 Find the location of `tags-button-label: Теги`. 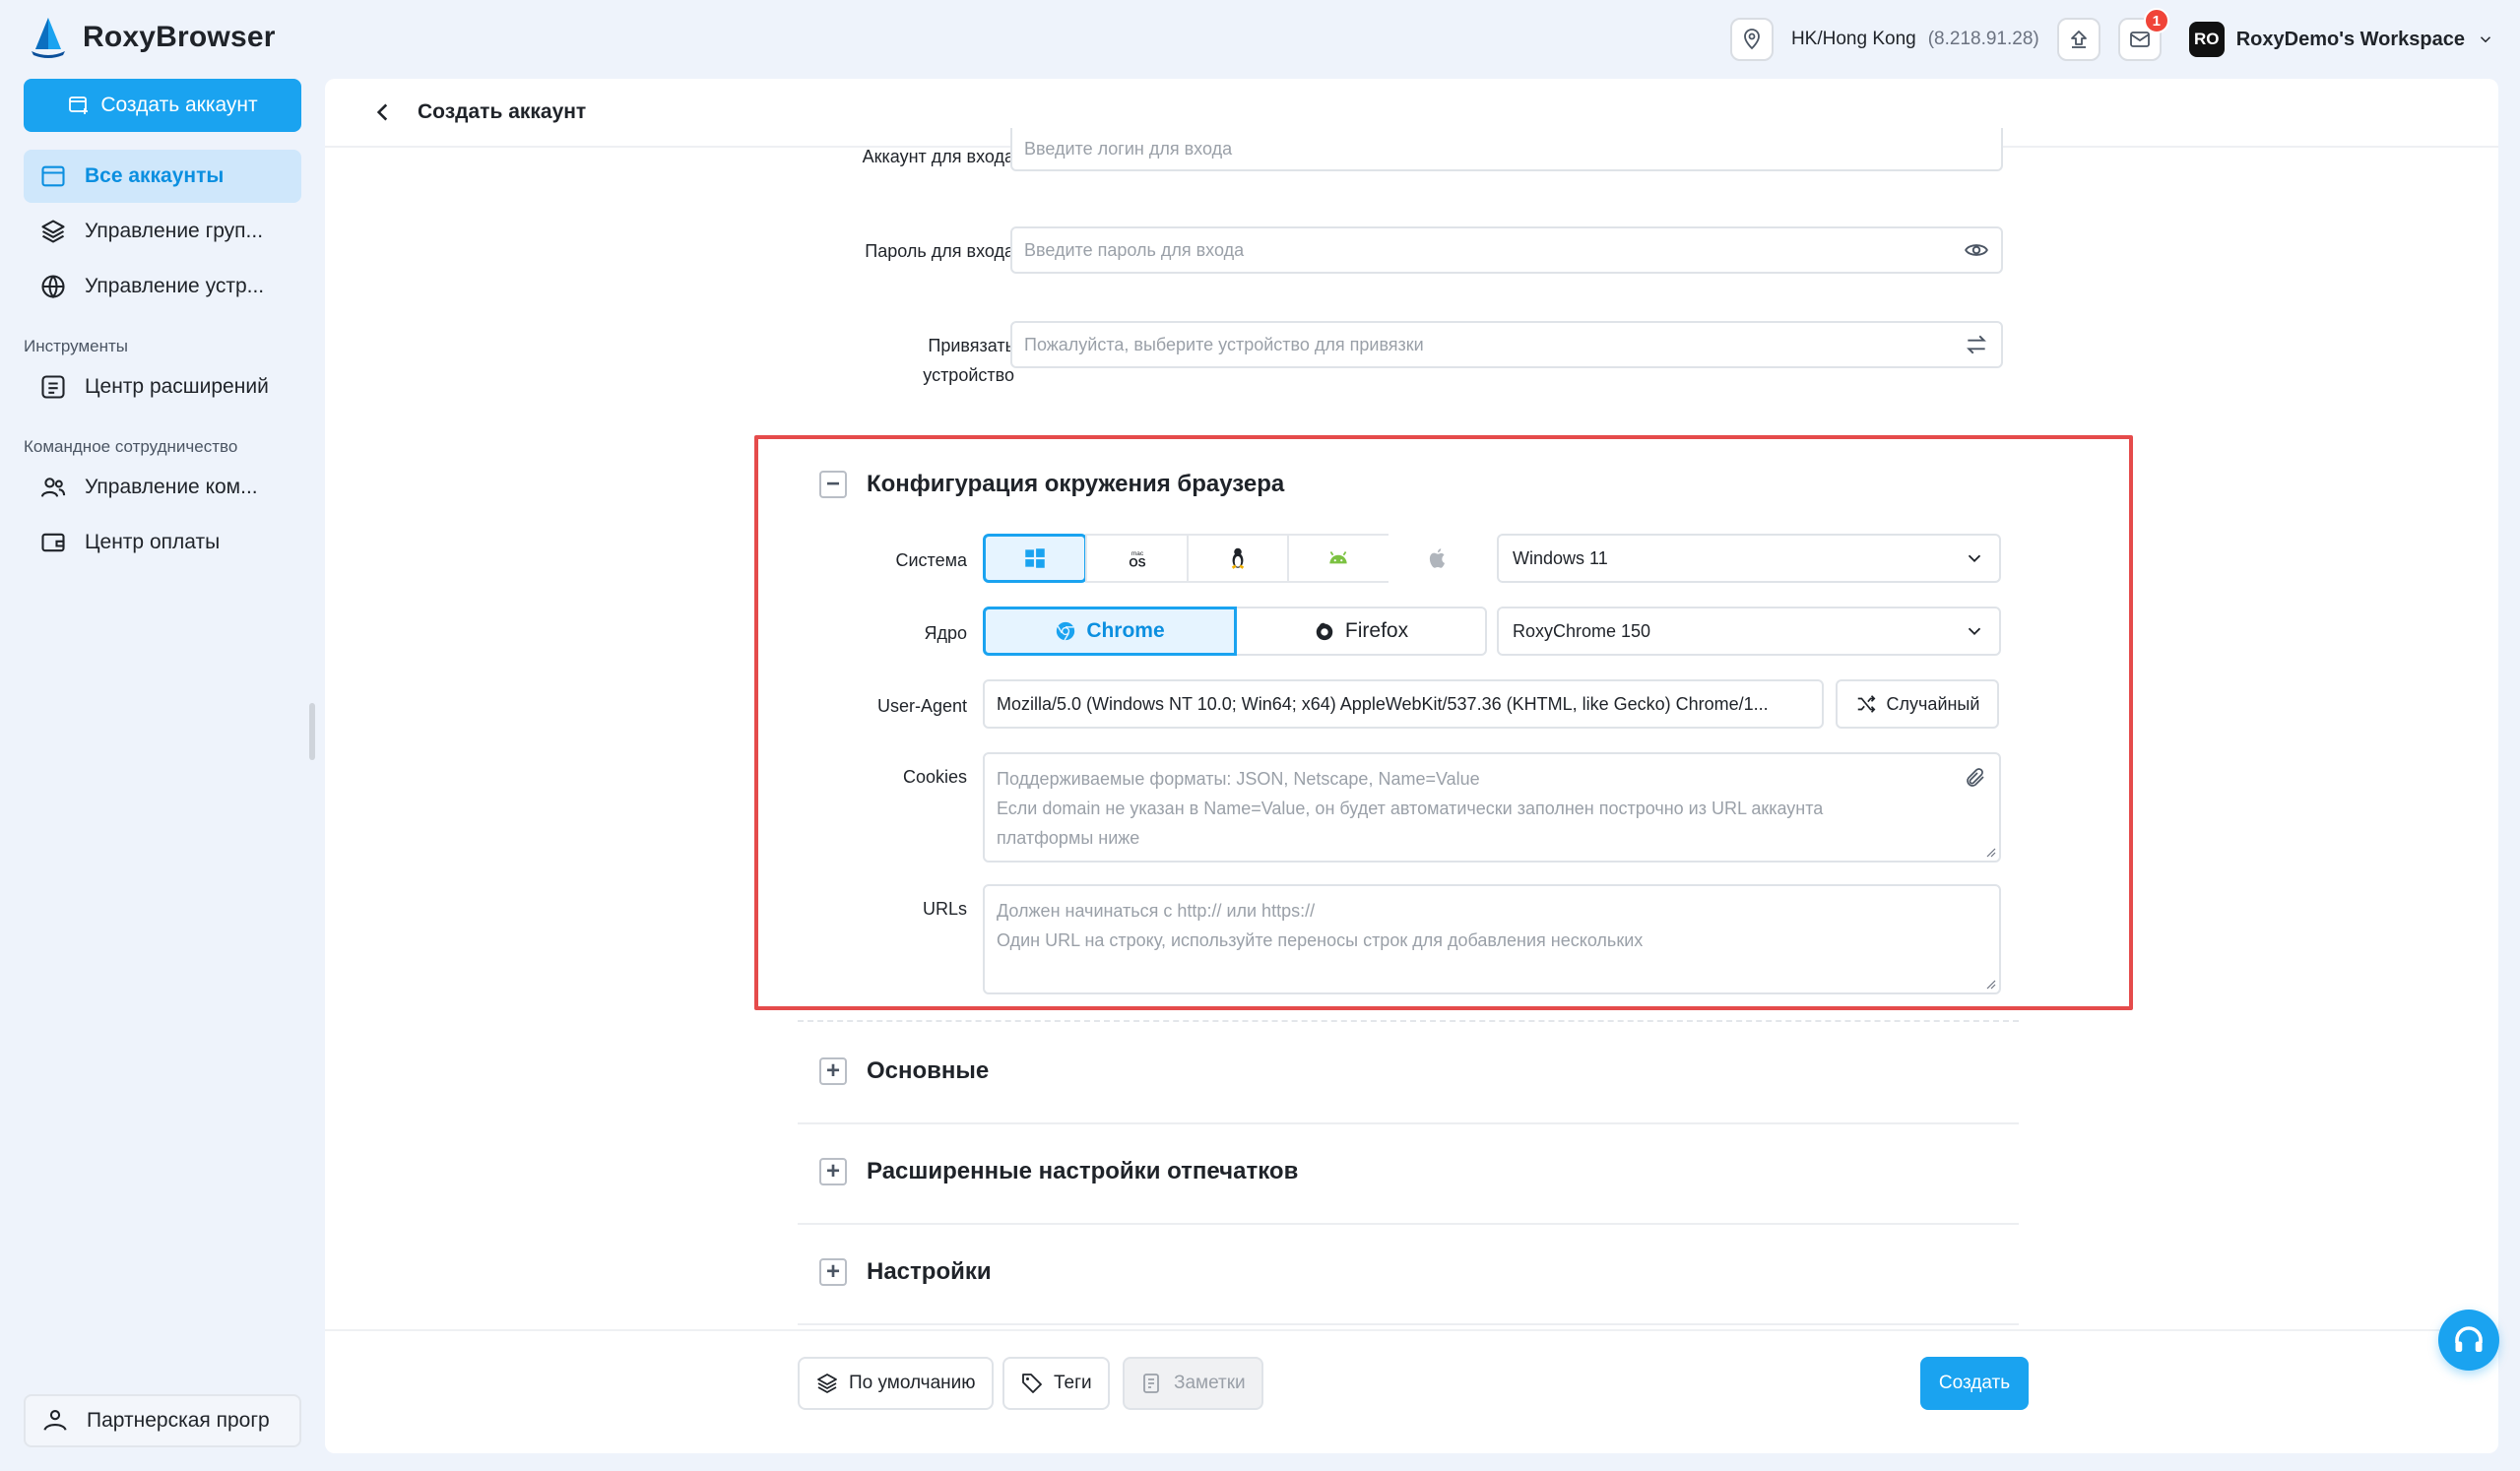

tags-button-label: Теги is located at coordinates (1073, 1383).